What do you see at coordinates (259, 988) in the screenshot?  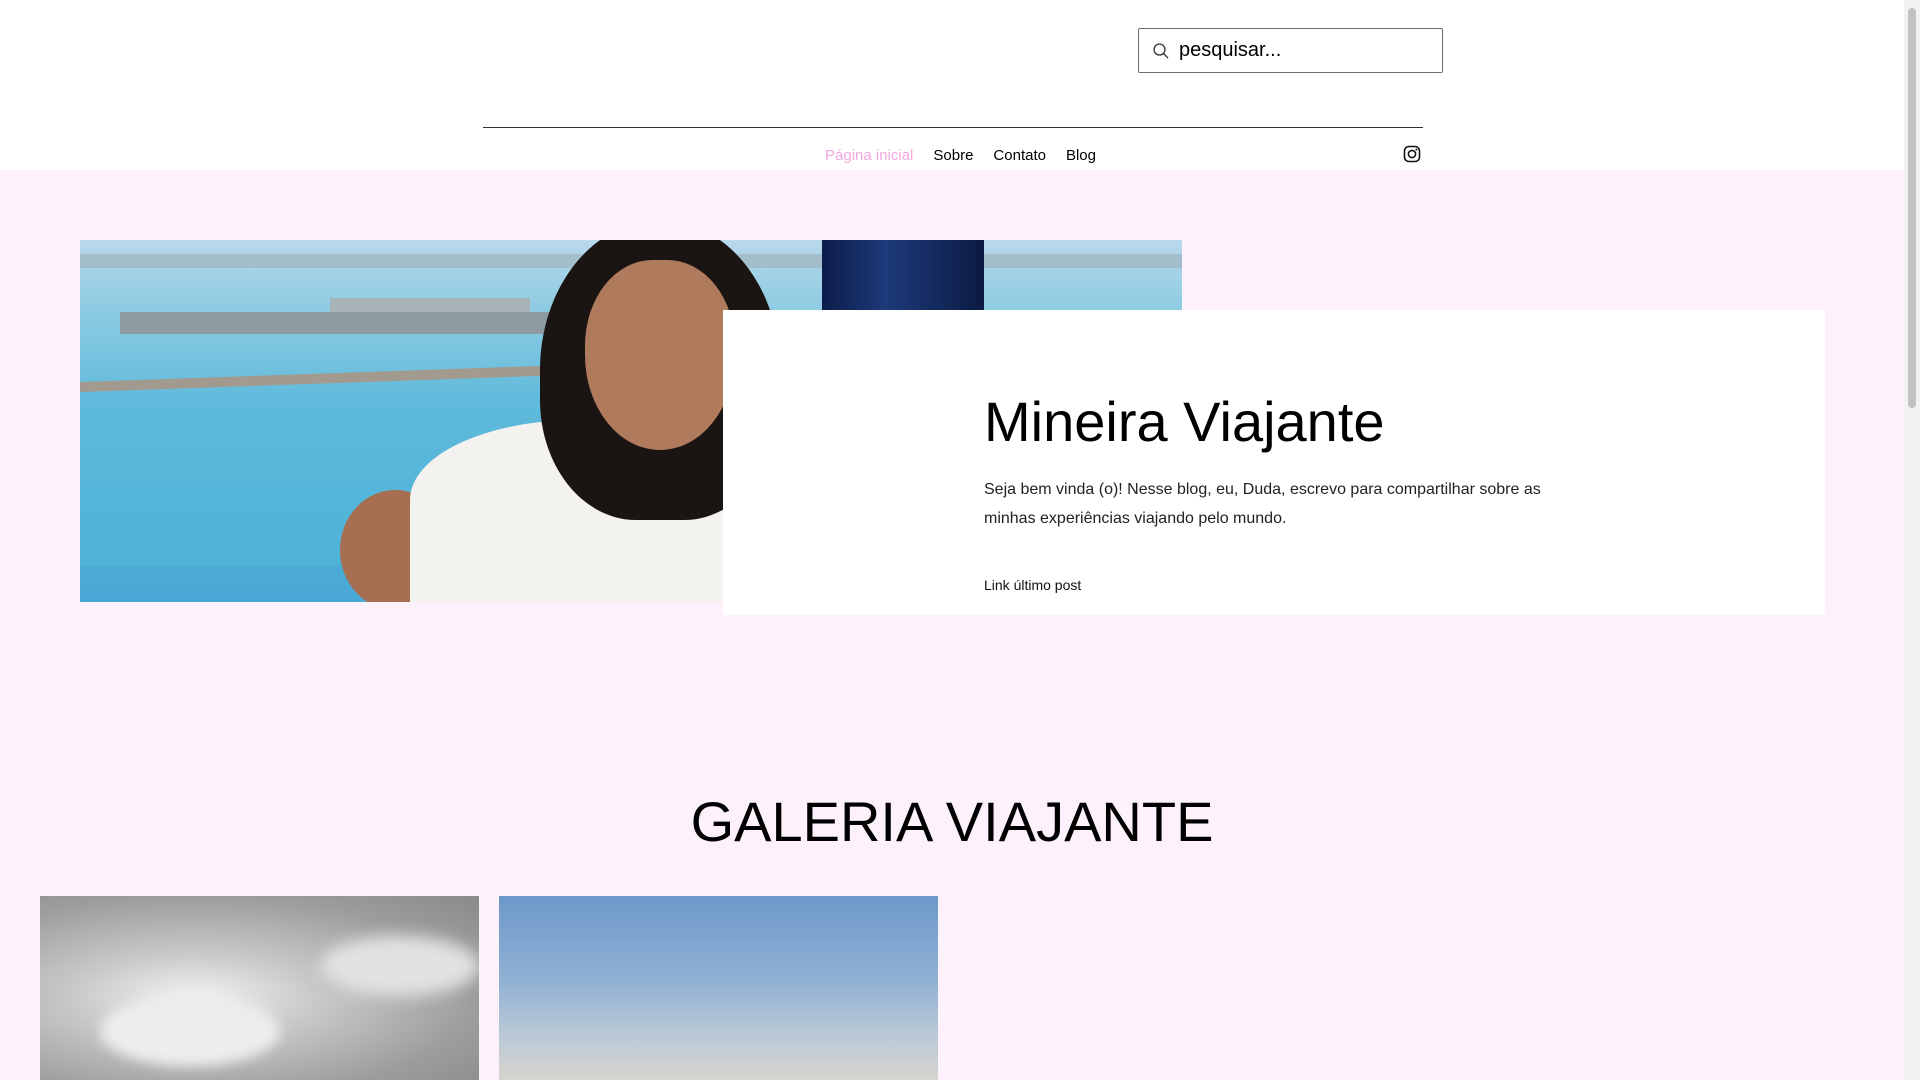 I see `gallery-image-clouds` at bounding box center [259, 988].